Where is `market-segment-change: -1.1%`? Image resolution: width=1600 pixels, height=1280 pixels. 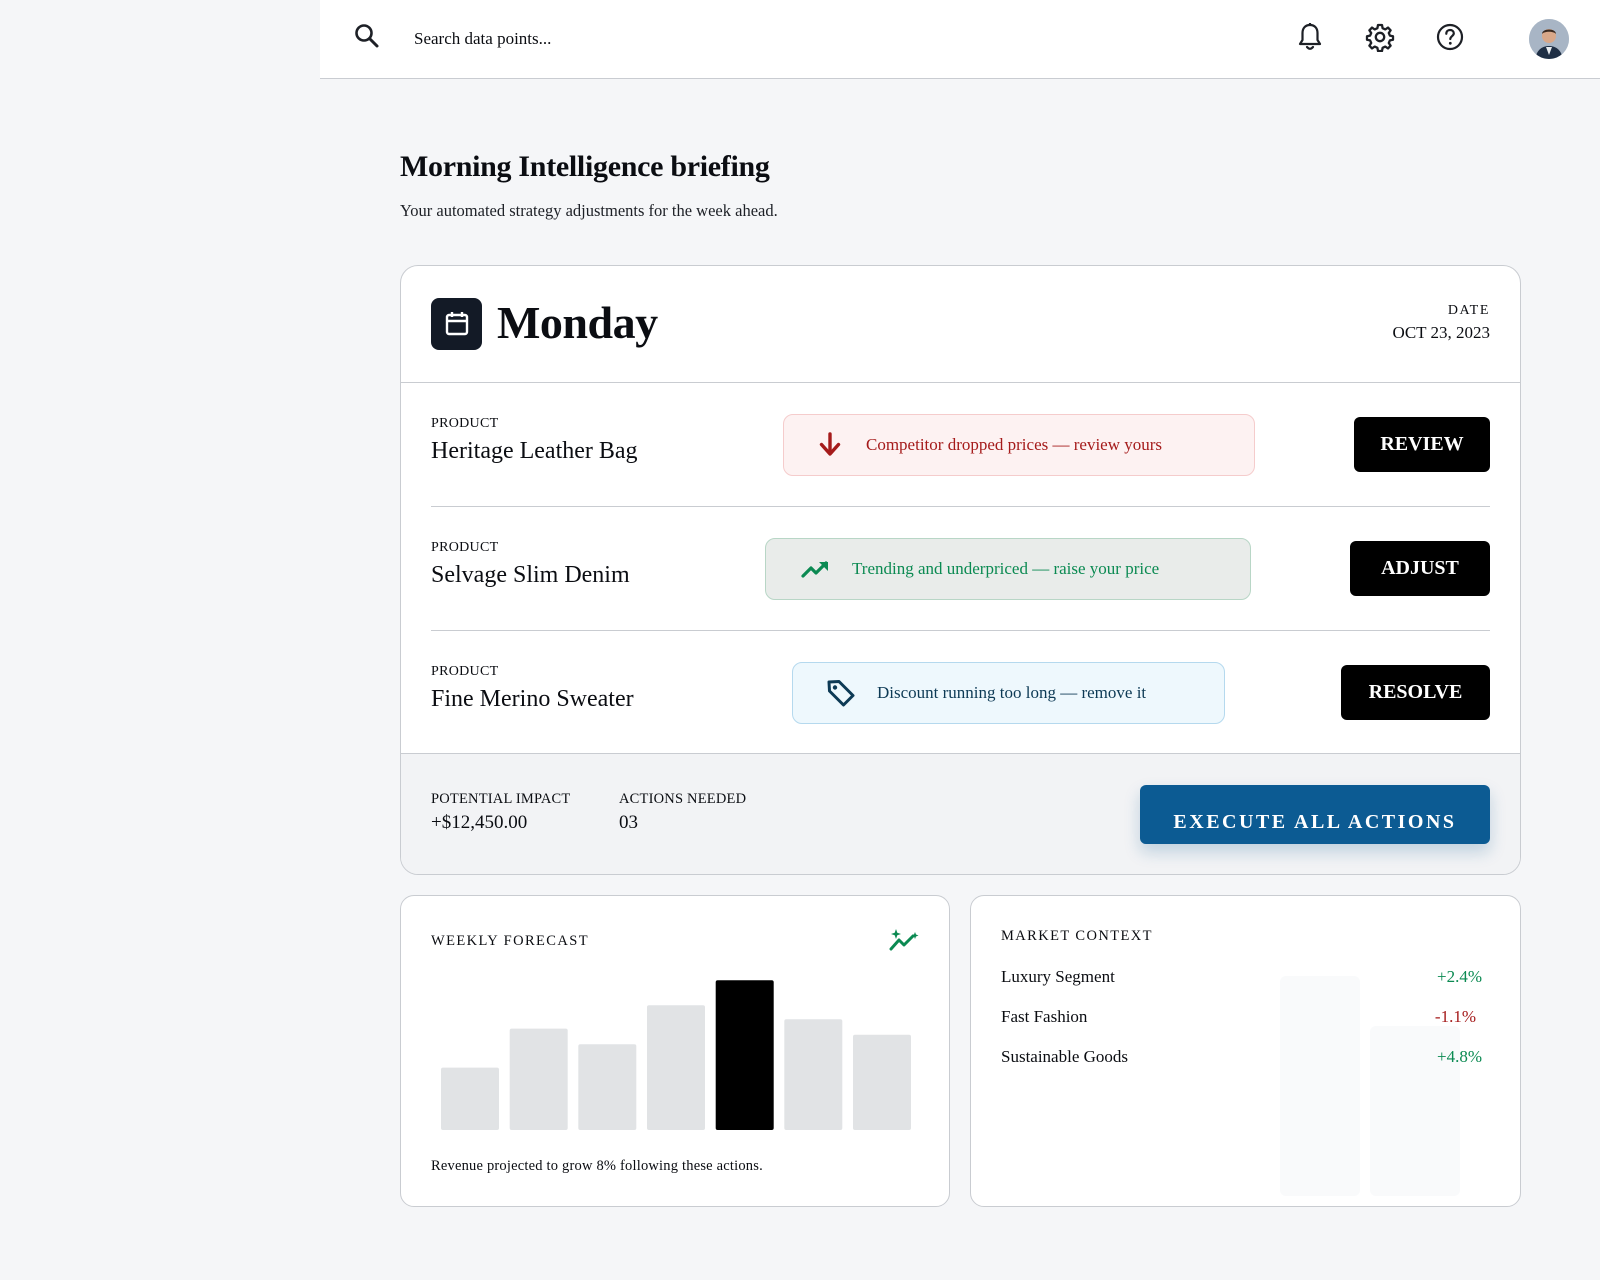 market-segment-change: -1.1% is located at coordinates (1455, 1016).